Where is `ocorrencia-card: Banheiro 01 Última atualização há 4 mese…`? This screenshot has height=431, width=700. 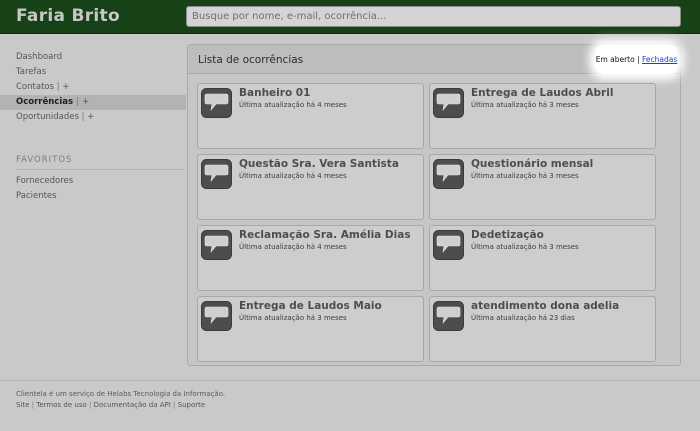
ocorrencia-card: Banheiro 01 Última atualização há 4 mese… is located at coordinates (310, 116).